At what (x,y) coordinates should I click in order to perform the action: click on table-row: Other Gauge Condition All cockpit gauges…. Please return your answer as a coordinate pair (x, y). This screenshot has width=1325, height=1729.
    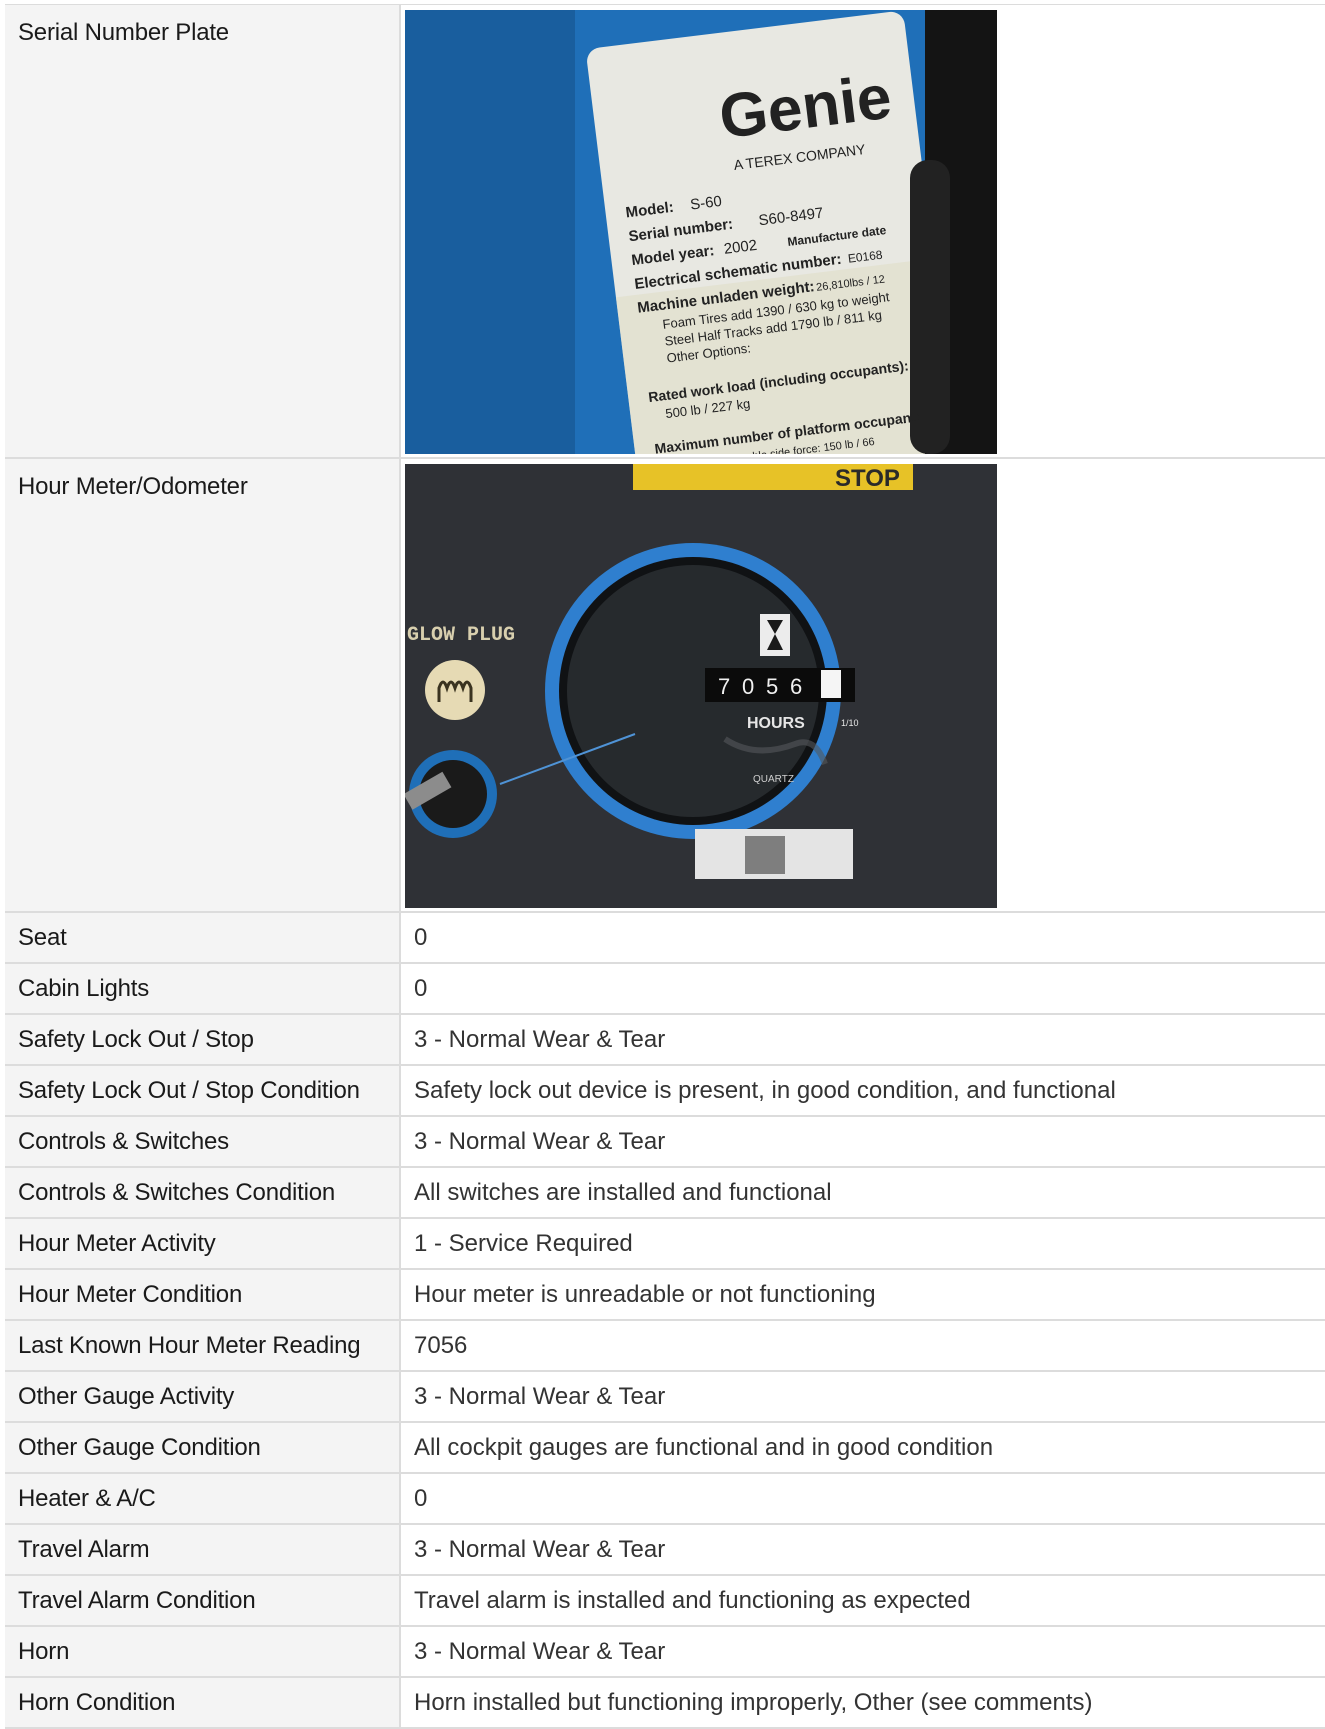
    Looking at the image, I should click on (665, 1448).